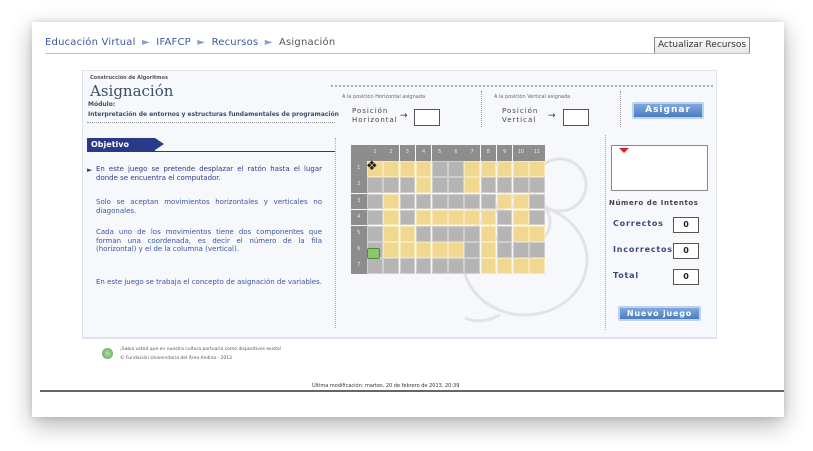 The width and height of the screenshot is (813, 451). What do you see at coordinates (702, 45) in the screenshot?
I see `update-resource-button: Actualizar Recursos` at bounding box center [702, 45].